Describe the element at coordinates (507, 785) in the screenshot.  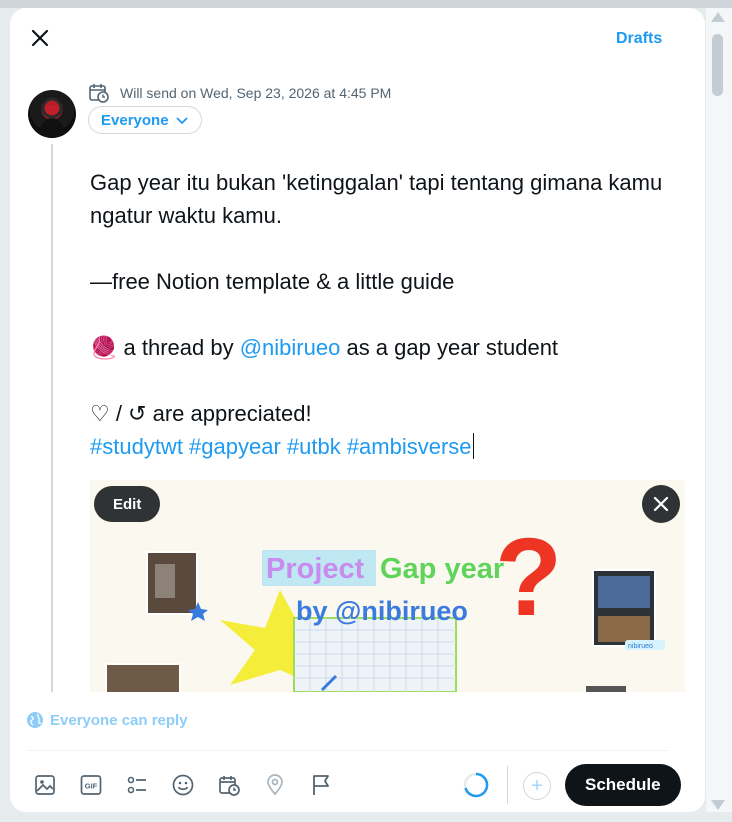
I see `toolbar-separator` at that location.